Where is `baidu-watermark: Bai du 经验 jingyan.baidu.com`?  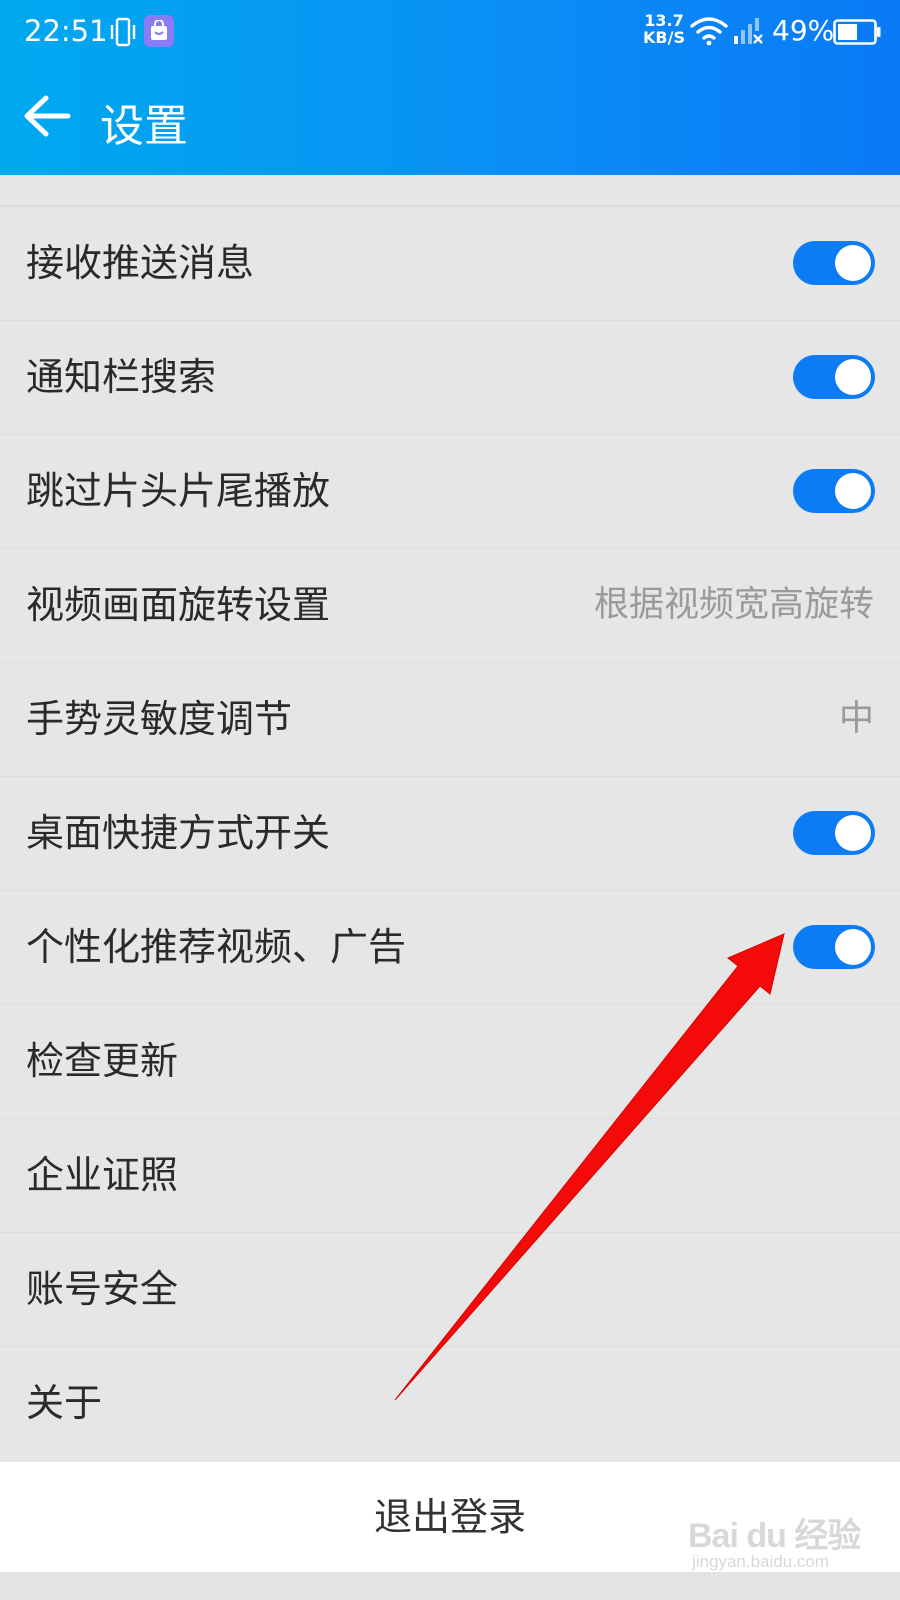 baidu-watermark: Bai du 经验 jingyan.baidu.com is located at coordinates (788, 1543).